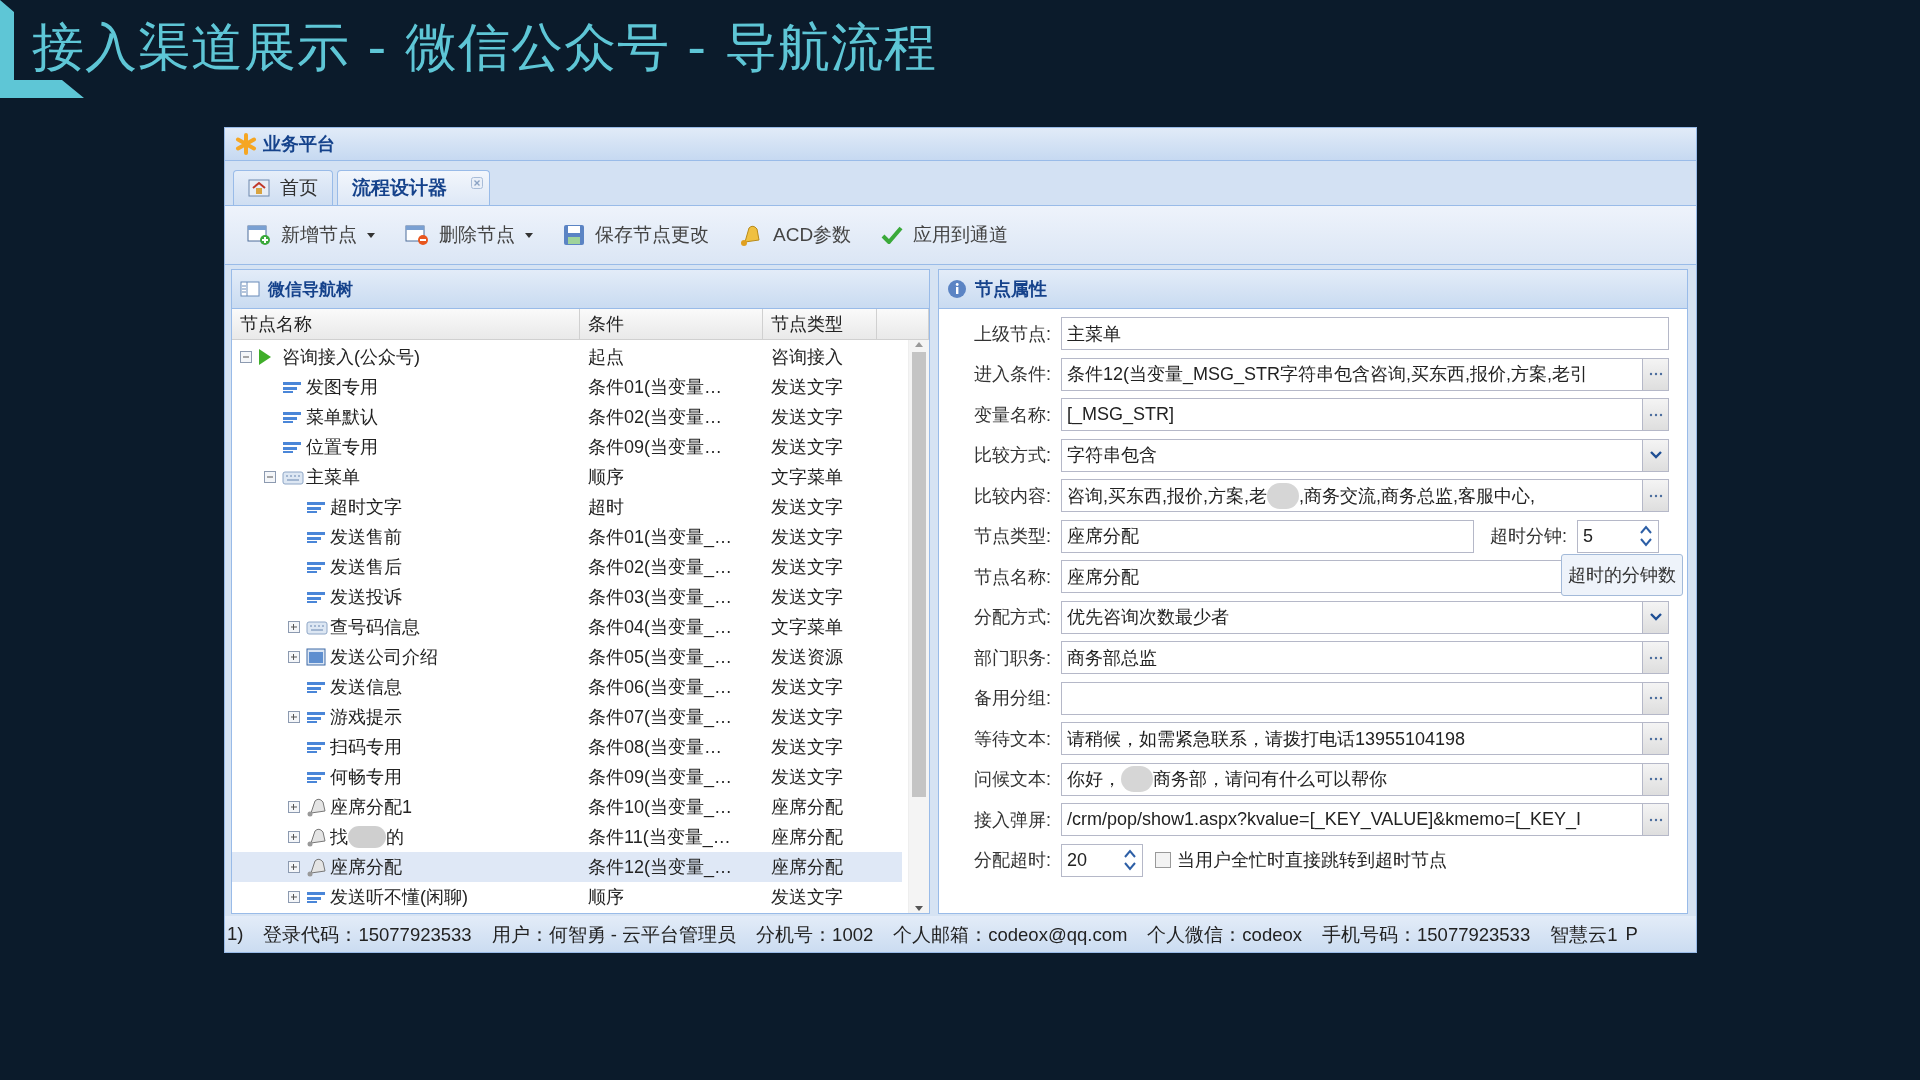 This screenshot has height=1080, width=1920. What do you see at coordinates (1011, 289) in the screenshot?
I see `panel-title: 节点属性` at bounding box center [1011, 289].